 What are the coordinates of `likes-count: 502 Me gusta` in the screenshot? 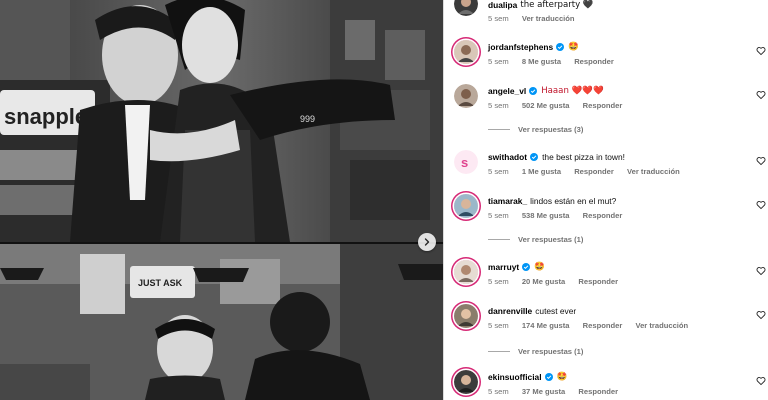 It's located at (546, 105).